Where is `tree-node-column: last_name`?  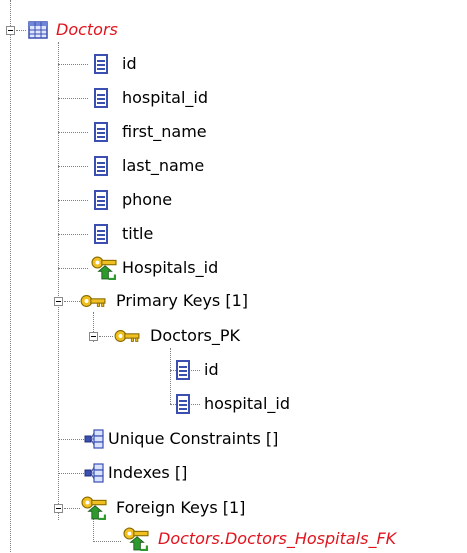
tree-node-column: last_name is located at coordinates (149, 166).